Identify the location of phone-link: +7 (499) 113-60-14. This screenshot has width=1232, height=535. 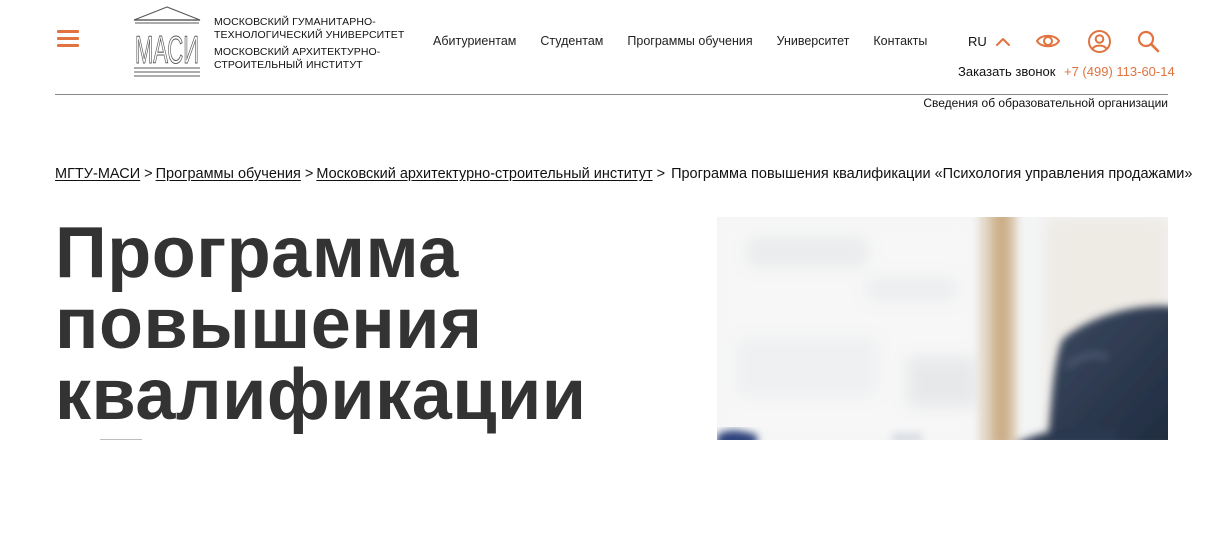
(1119, 71).